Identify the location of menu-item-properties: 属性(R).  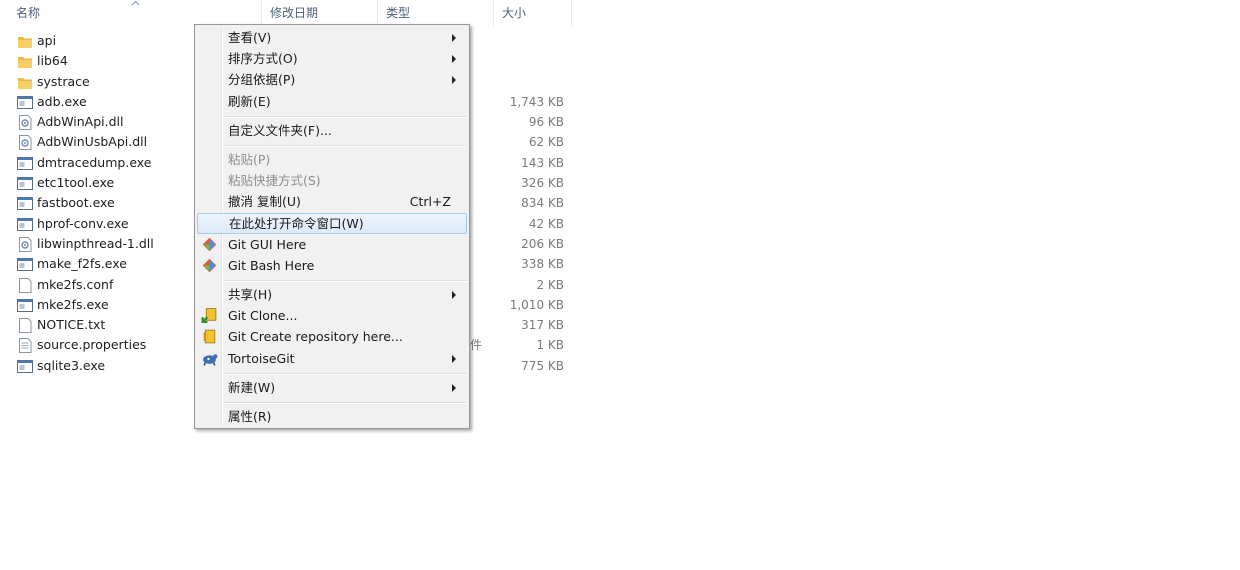
(332, 416).